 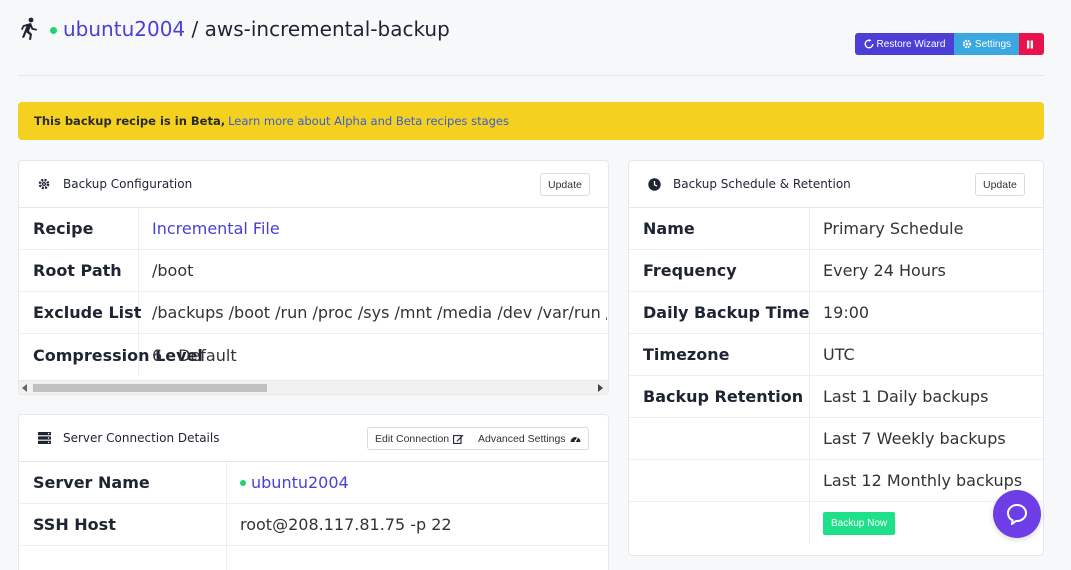 I want to click on row-key: Backup Retention, so click(x=719, y=396).